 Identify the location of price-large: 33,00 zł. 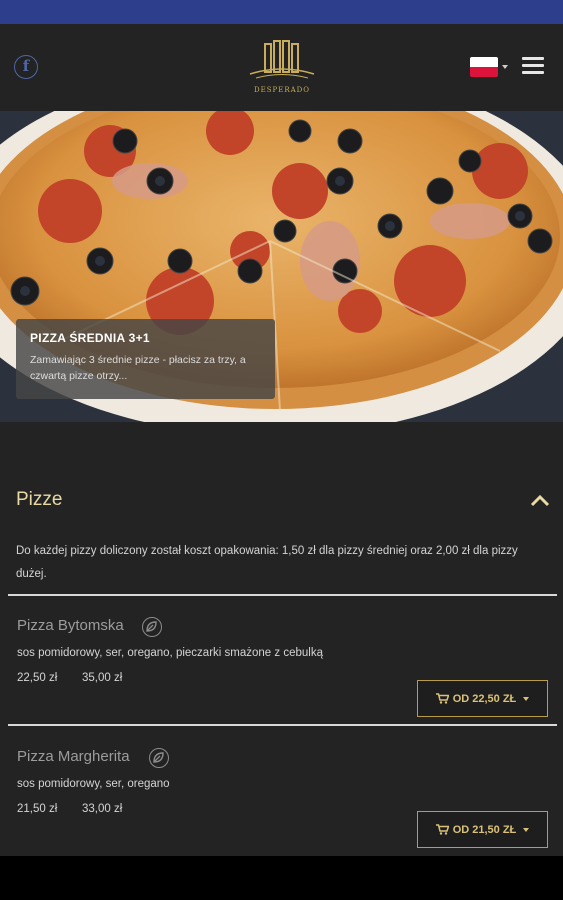
(102, 809).